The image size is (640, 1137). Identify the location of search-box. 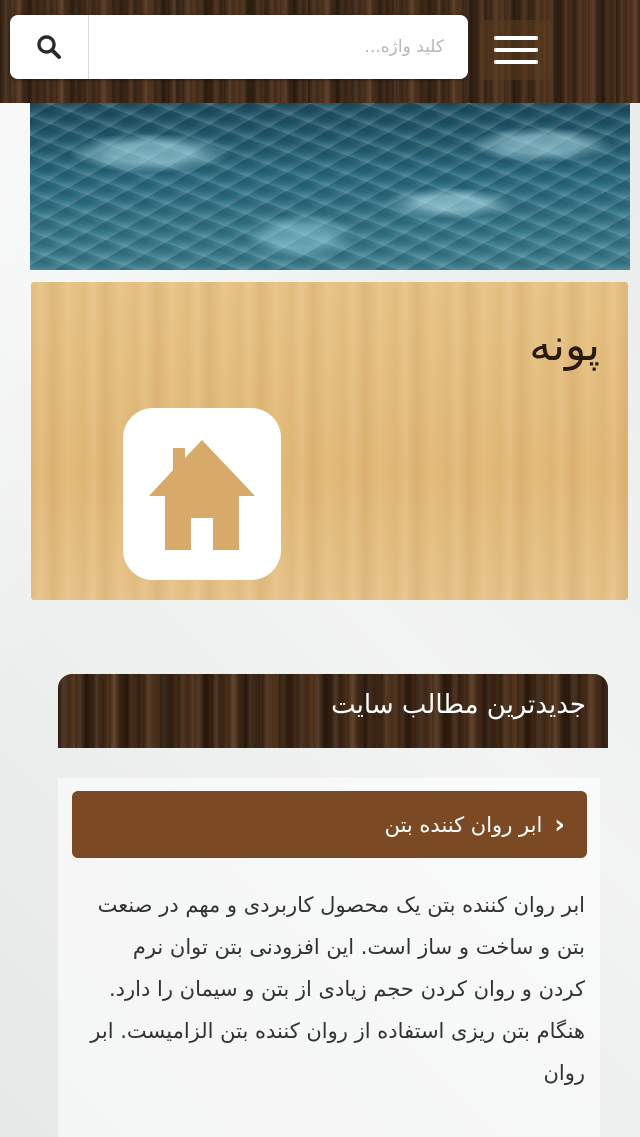
(239, 47).